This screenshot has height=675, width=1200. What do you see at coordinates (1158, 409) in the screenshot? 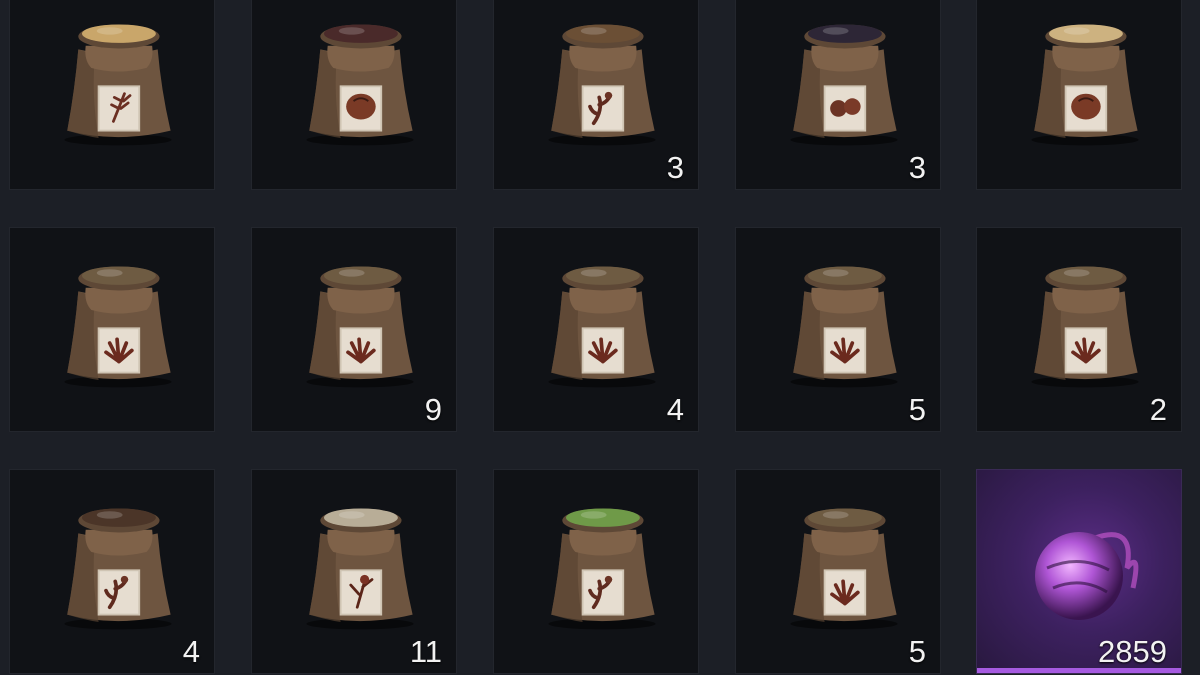
I see `item-count: 2` at bounding box center [1158, 409].